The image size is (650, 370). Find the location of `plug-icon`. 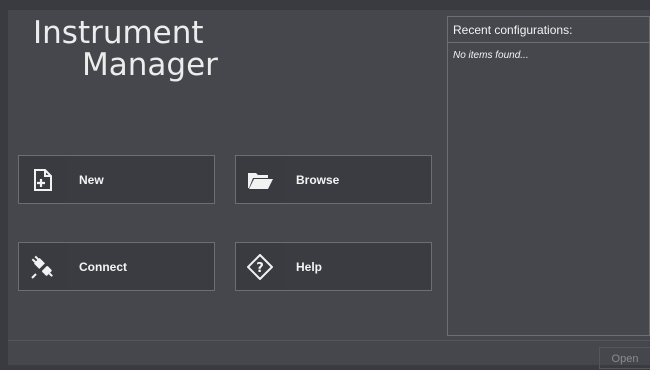

plug-icon is located at coordinates (43, 266).